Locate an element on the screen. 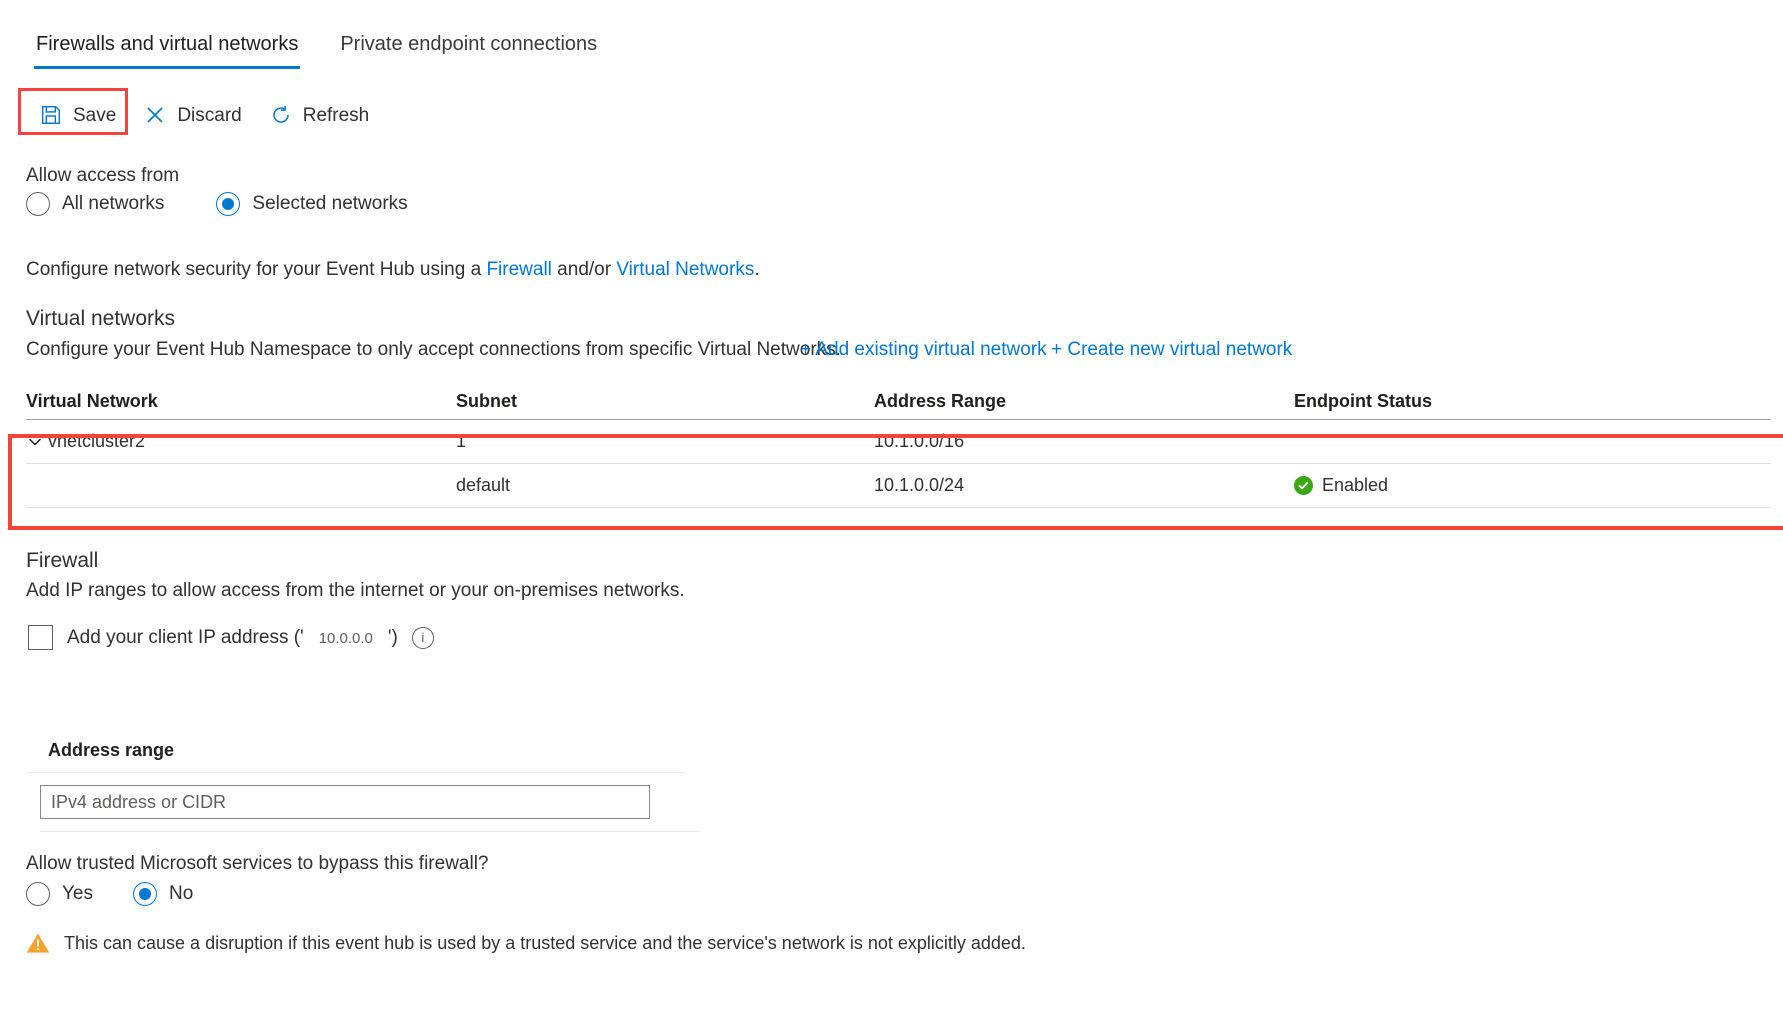  cell-address-range: 10.1.0.0/16 is located at coordinates (919, 441).